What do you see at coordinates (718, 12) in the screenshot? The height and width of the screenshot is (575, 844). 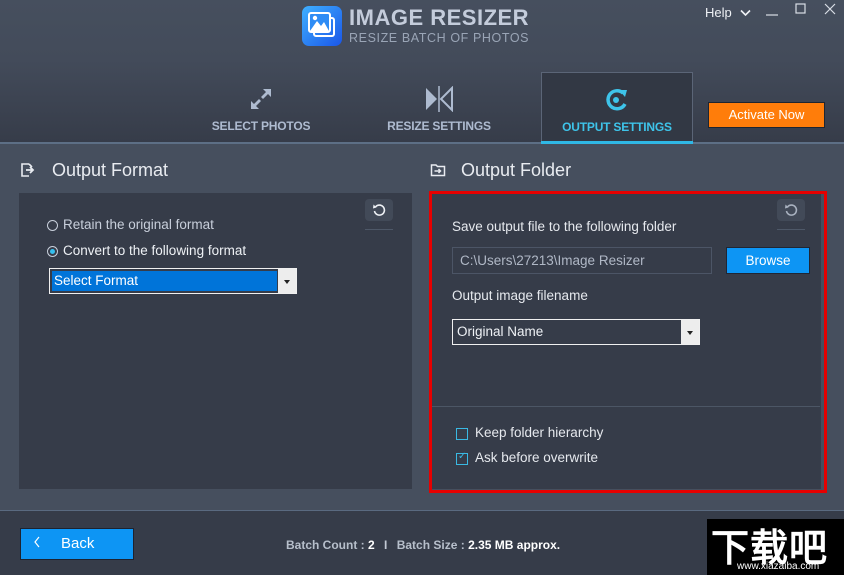 I see `help-label: Help` at bounding box center [718, 12].